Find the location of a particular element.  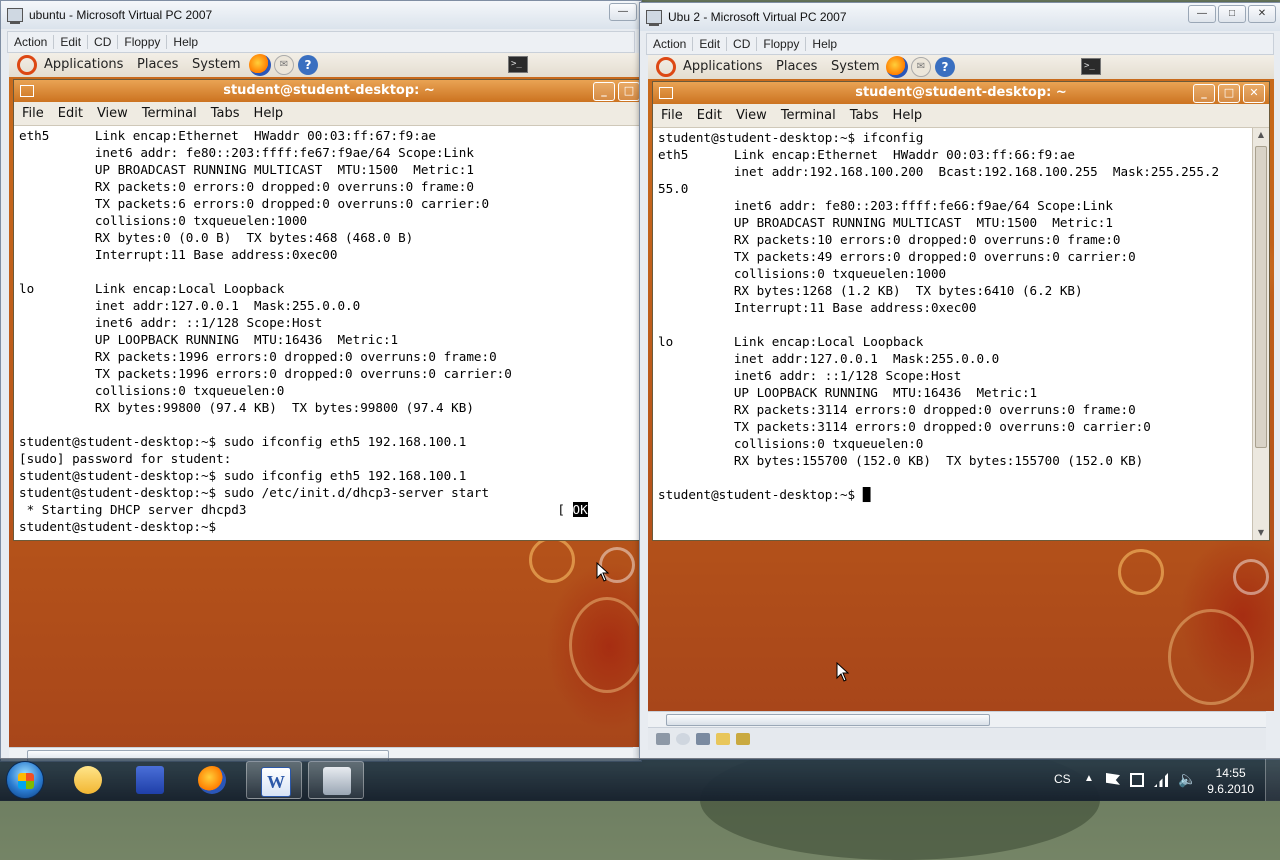

right-terminal-scrollbar: ▲ ▼ is located at coordinates (1260, 334).